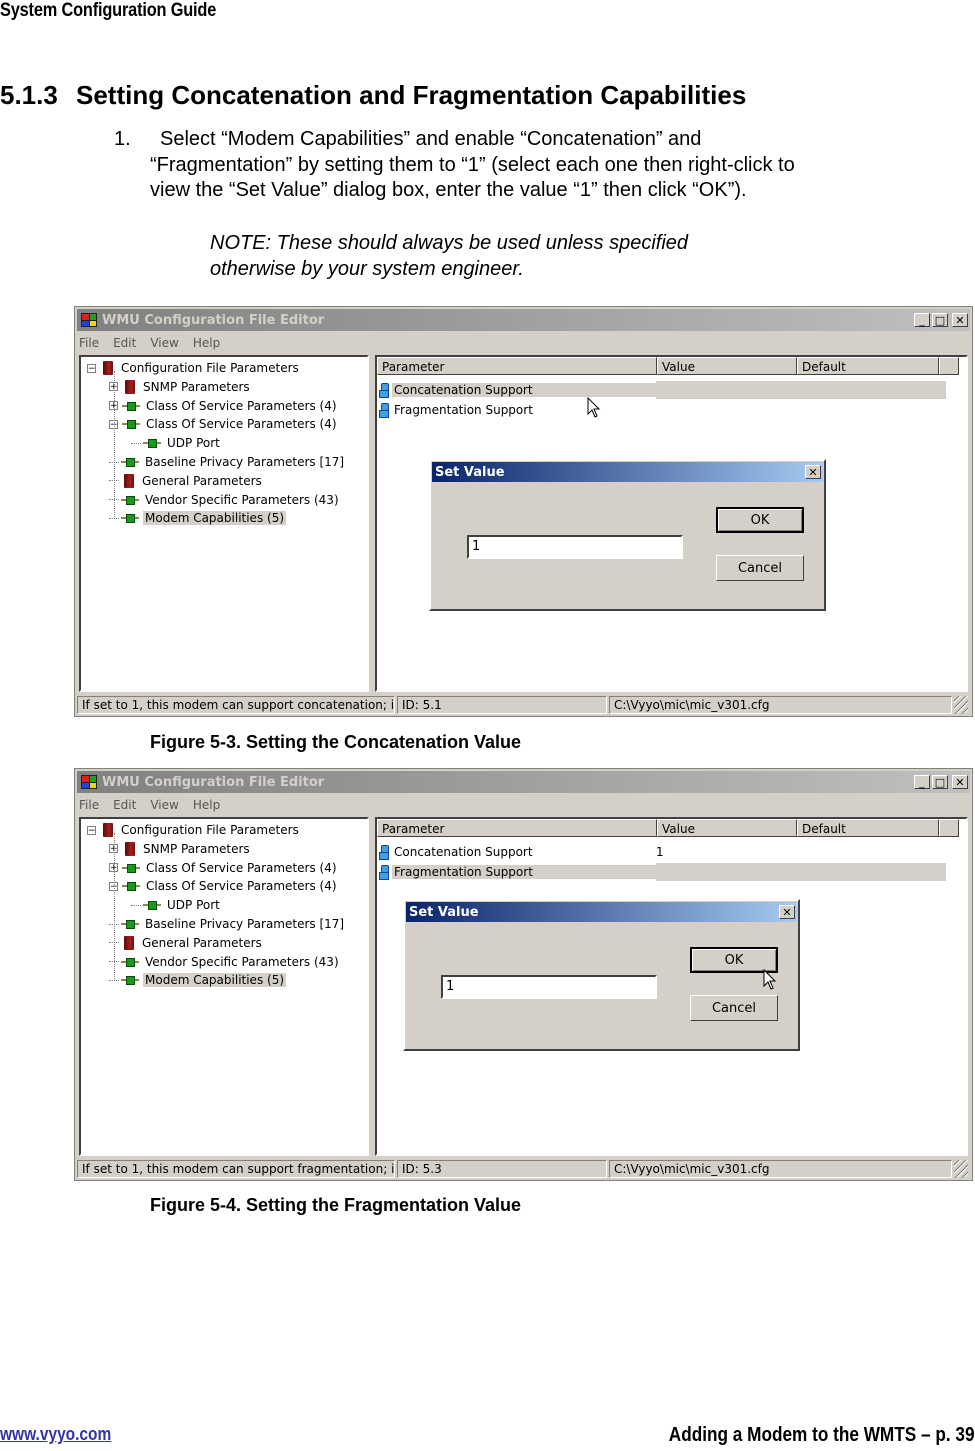 The width and height of the screenshot is (975, 1451). What do you see at coordinates (760, 520) in the screenshot?
I see `ok-button: OK` at bounding box center [760, 520].